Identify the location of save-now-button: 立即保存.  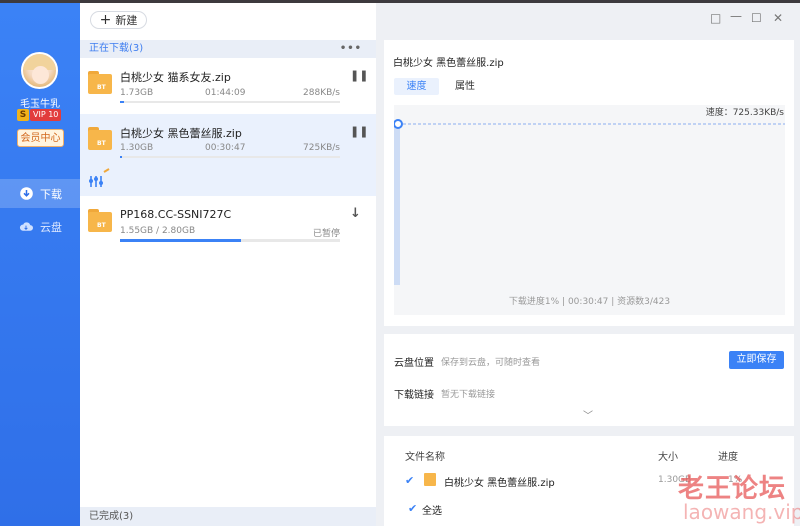
(756, 360).